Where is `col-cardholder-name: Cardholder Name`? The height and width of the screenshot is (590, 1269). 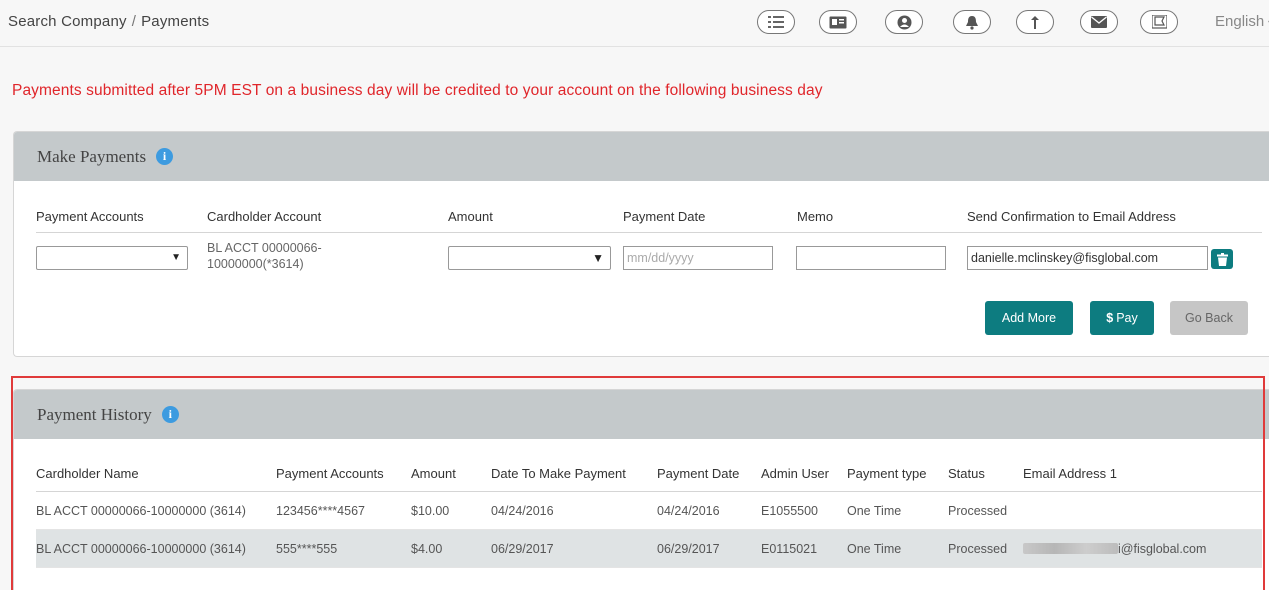
col-cardholder-name: Cardholder Name is located at coordinates (87, 473).